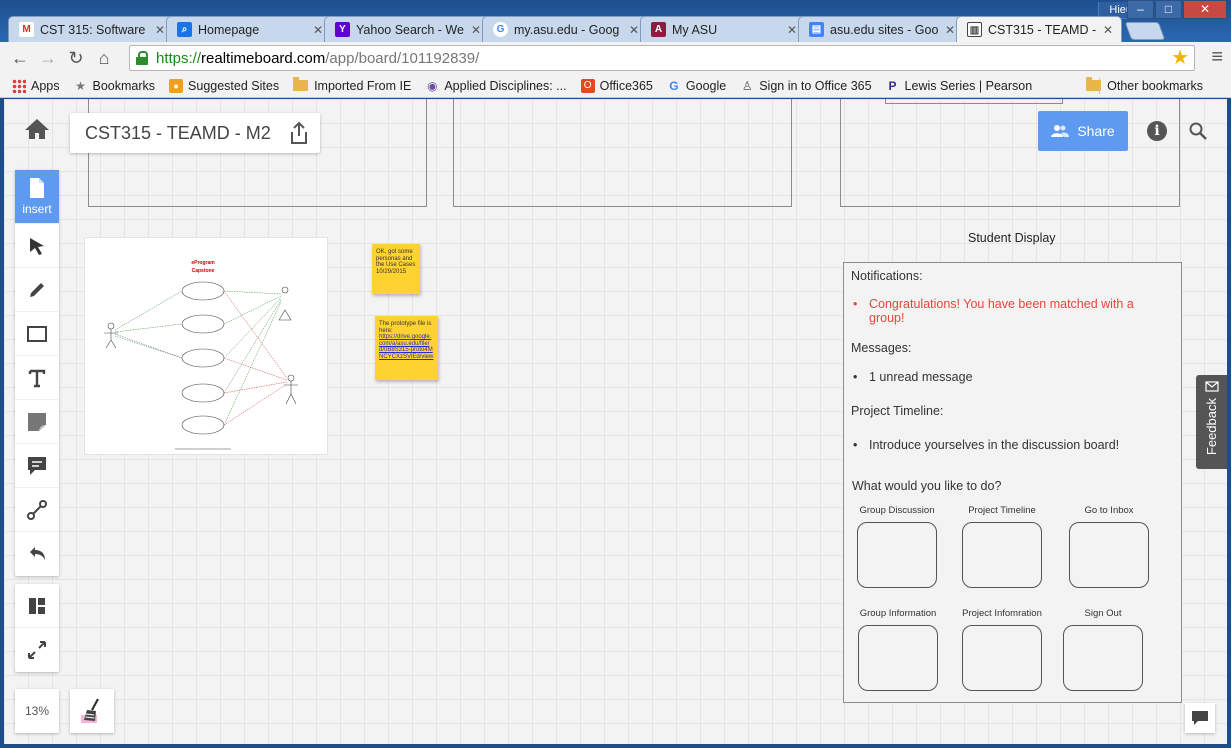 This screenshot has height=748, width=1231. What do you see at coordinates (224, 85) in the screenshot?
I see `bookmark-suggested-sites: ● Suggested Sites` at bounding box center [224, 85].